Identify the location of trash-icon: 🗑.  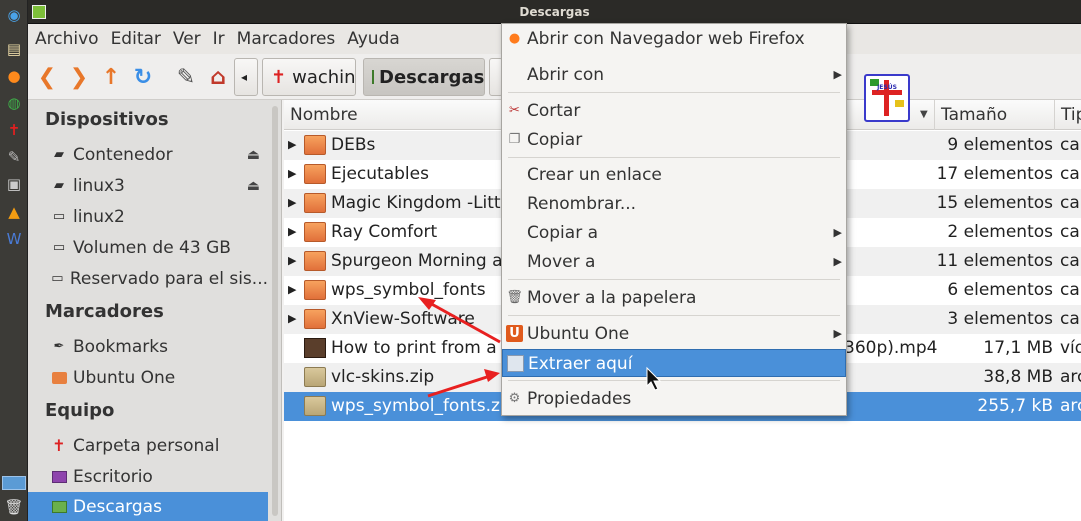
(14, 507).